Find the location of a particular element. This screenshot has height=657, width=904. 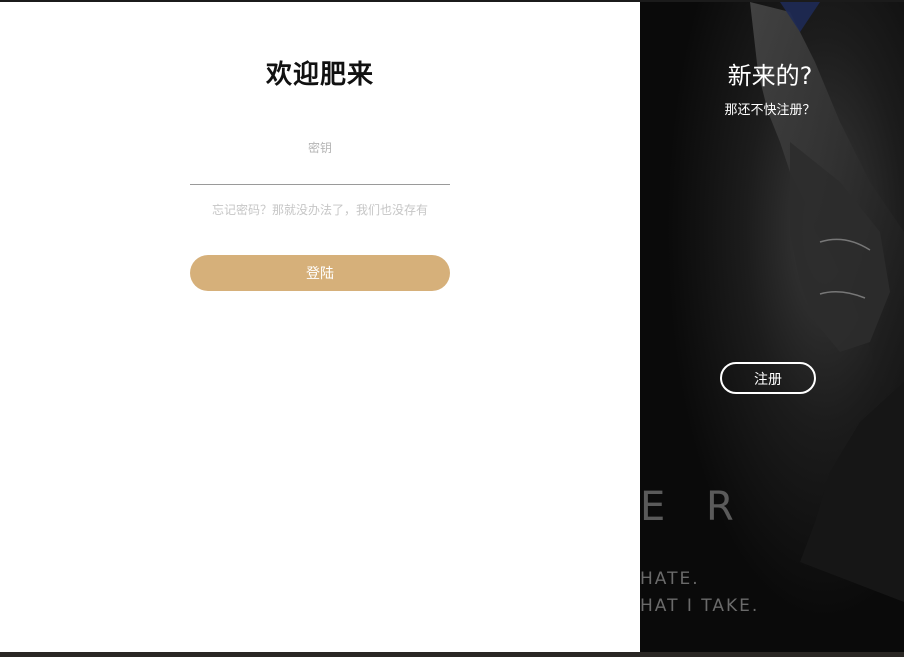

password-label: 密钥 is located at coordinates (319, 148).